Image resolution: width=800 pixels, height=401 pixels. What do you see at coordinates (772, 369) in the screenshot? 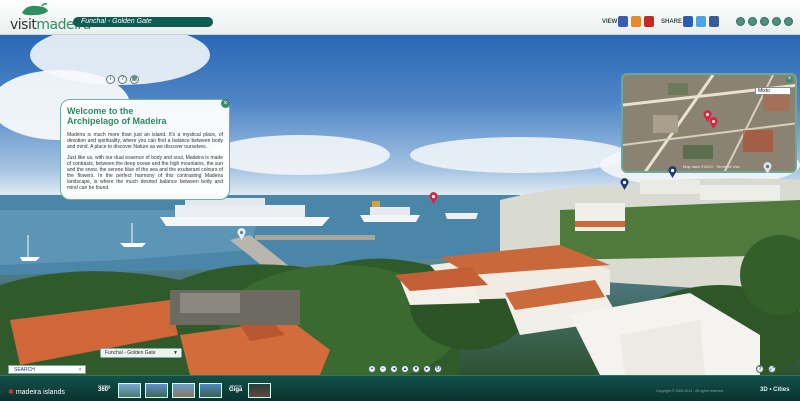
I see `fullscreen-toggle-icon: ⤢` at bounding box center [772, 369].